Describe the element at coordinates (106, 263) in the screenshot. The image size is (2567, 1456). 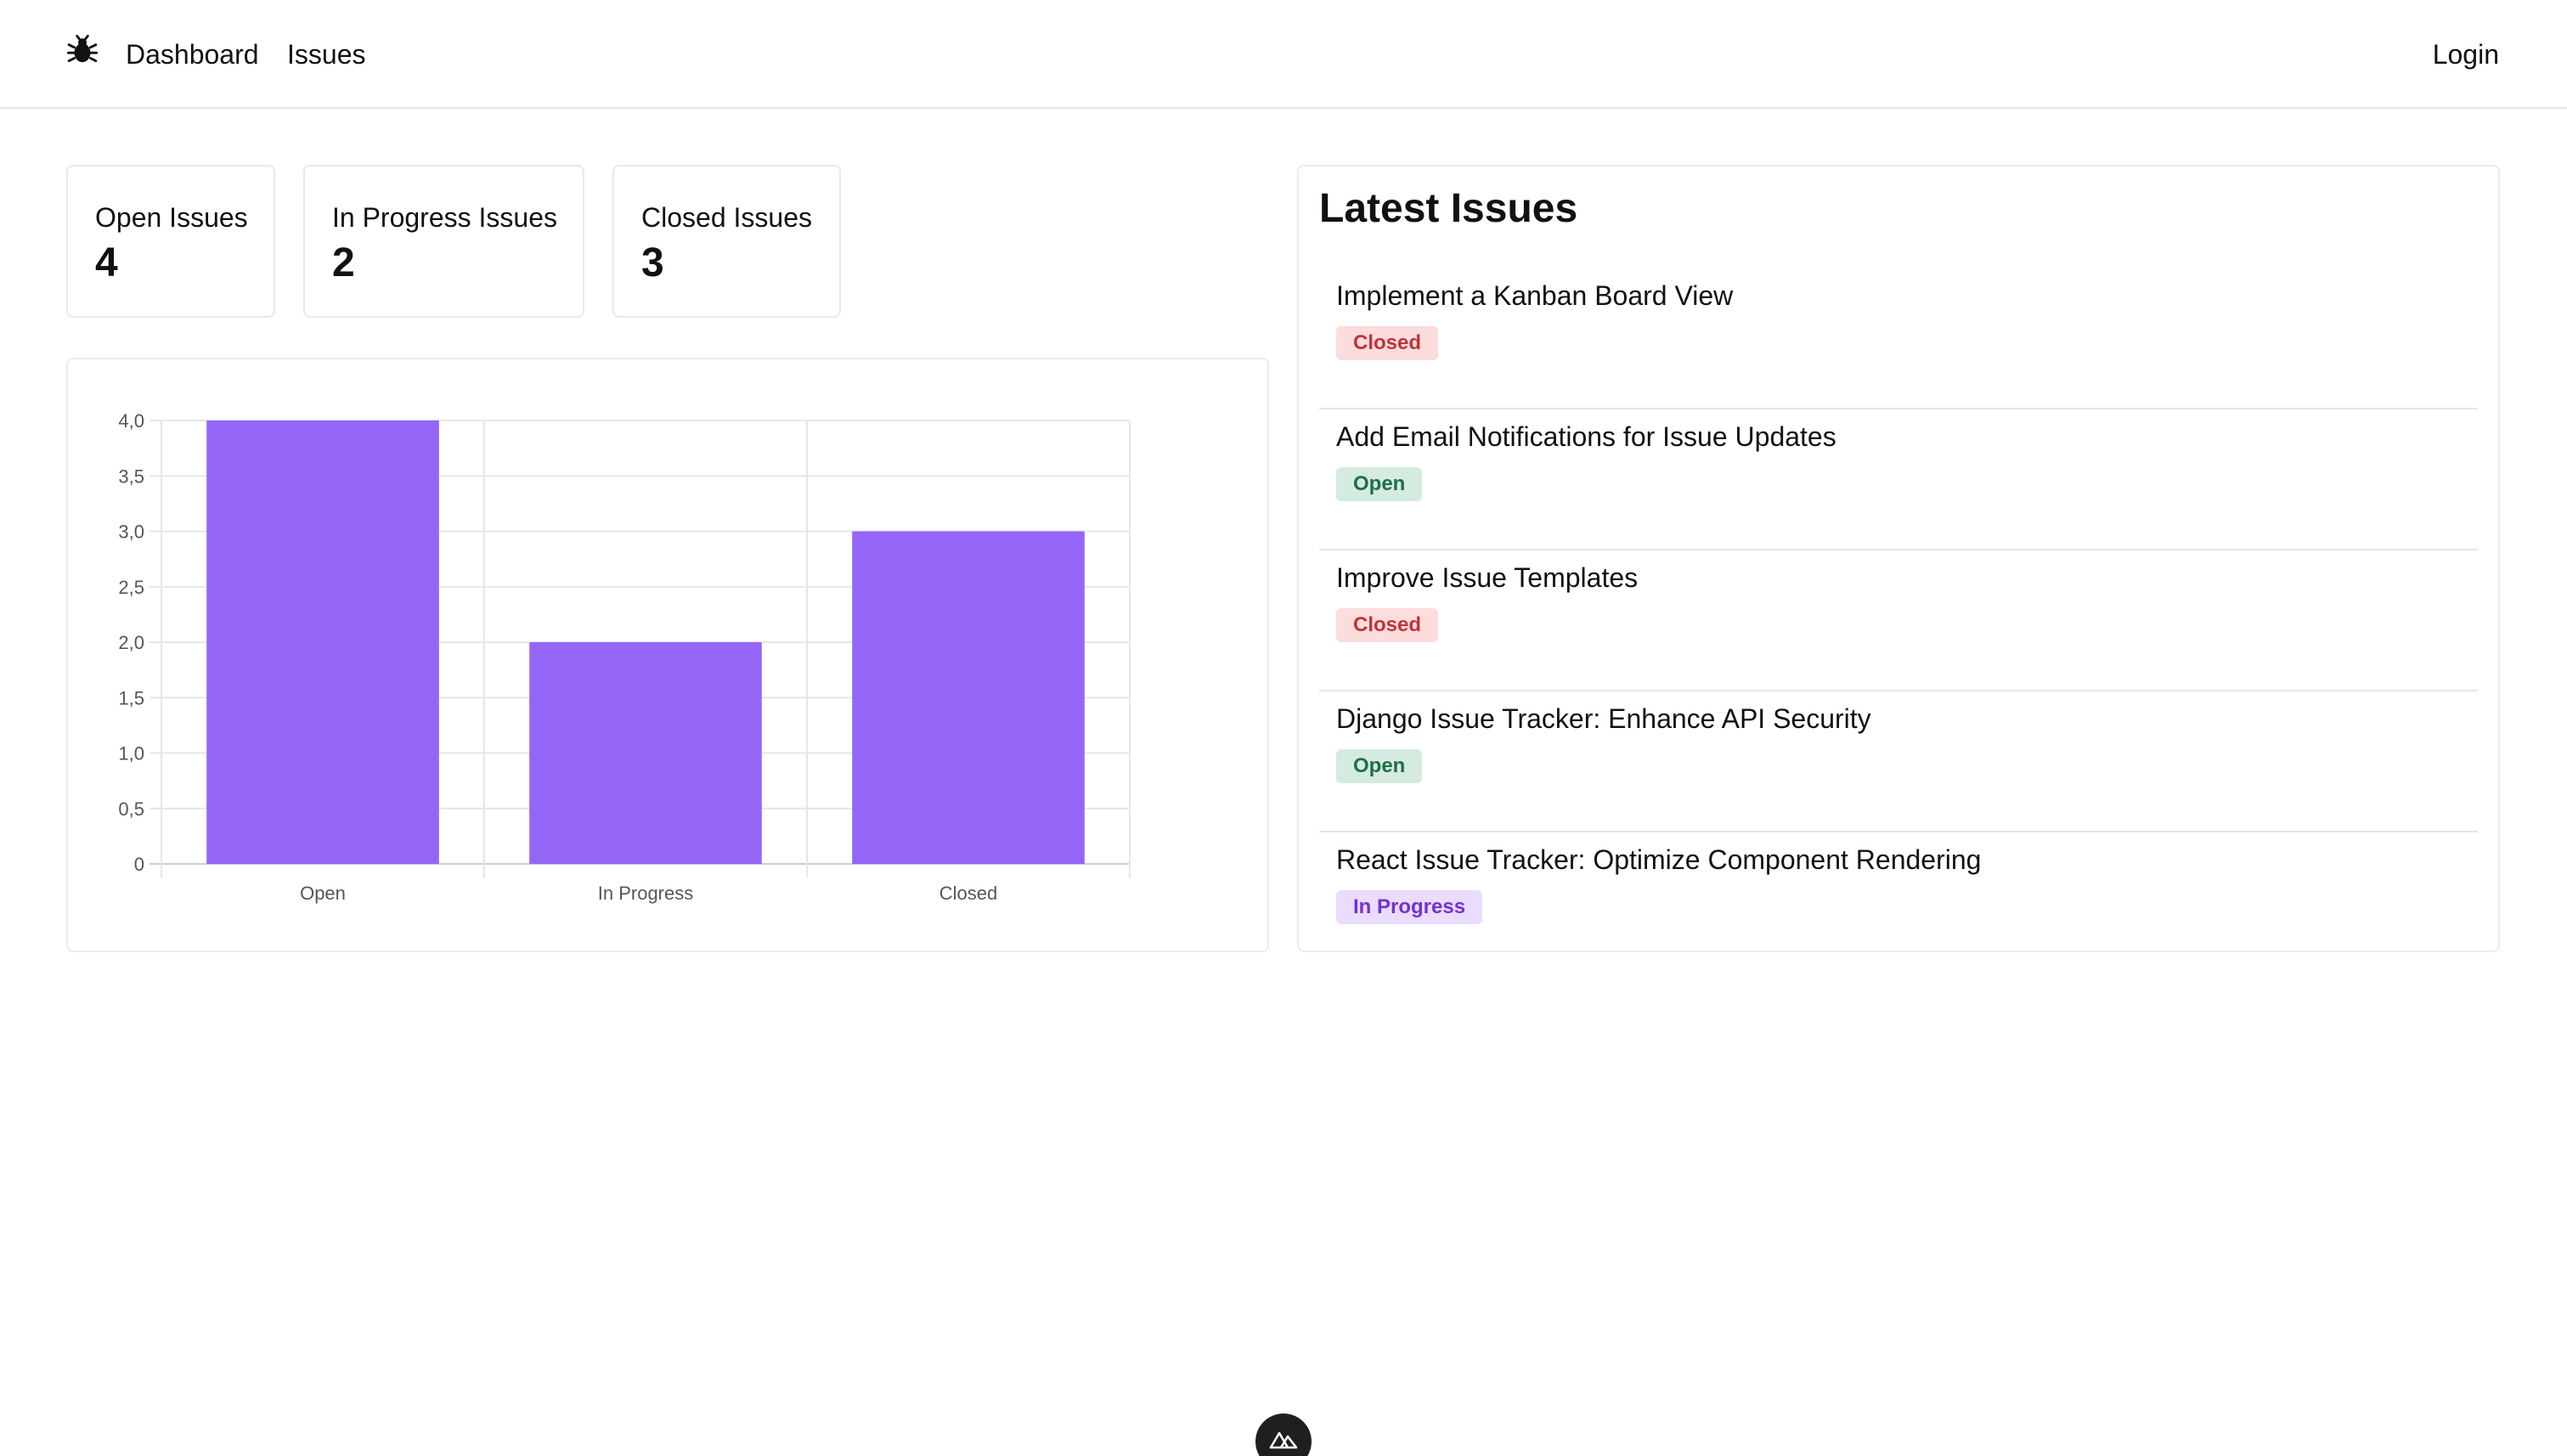
I see `stat-value: 4` at that location.